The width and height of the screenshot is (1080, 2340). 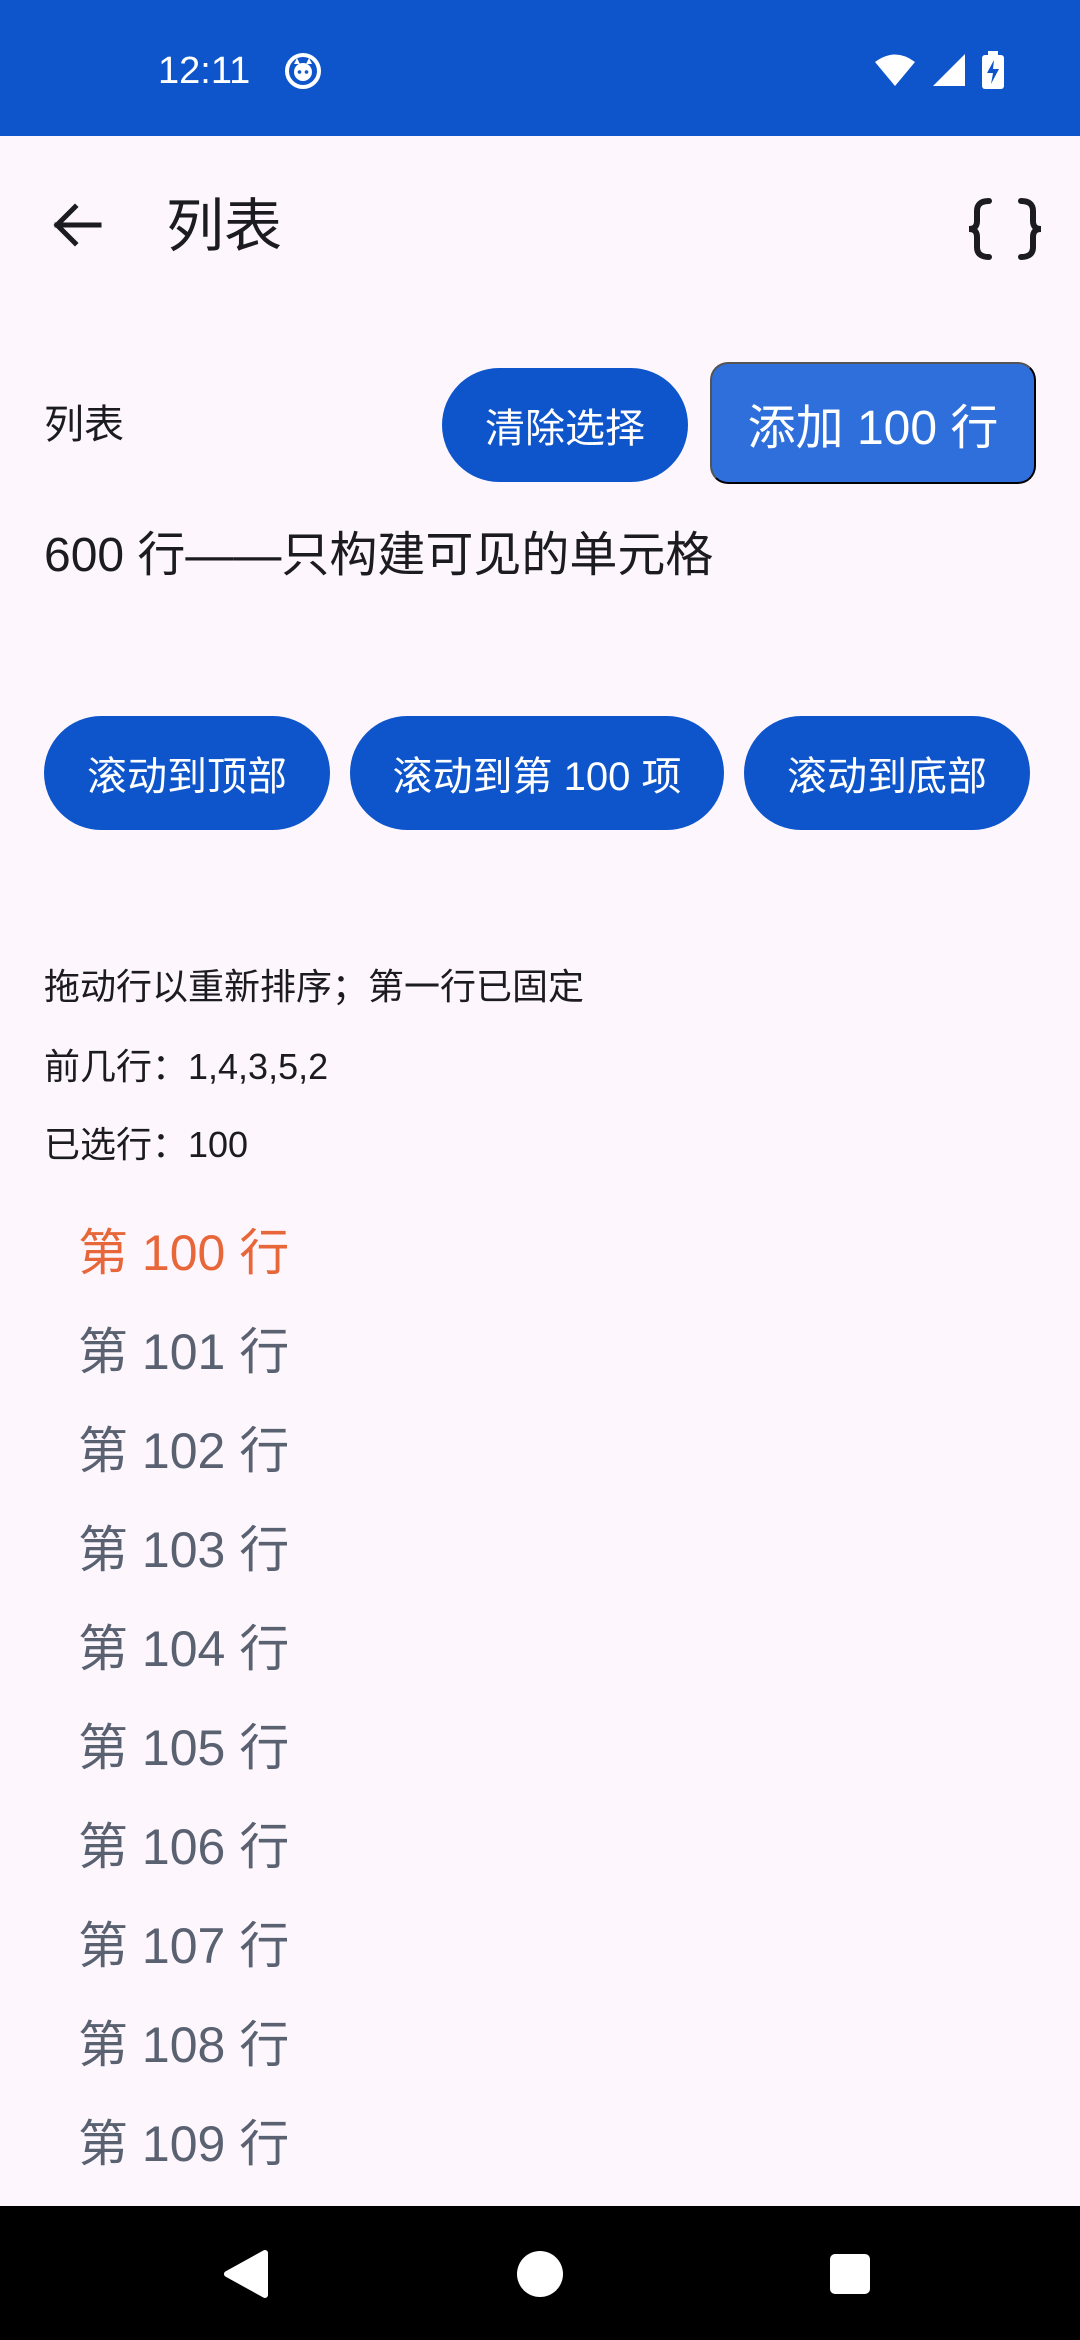 I want to click on cellular-signal-icon, so click(x=949, y=70).